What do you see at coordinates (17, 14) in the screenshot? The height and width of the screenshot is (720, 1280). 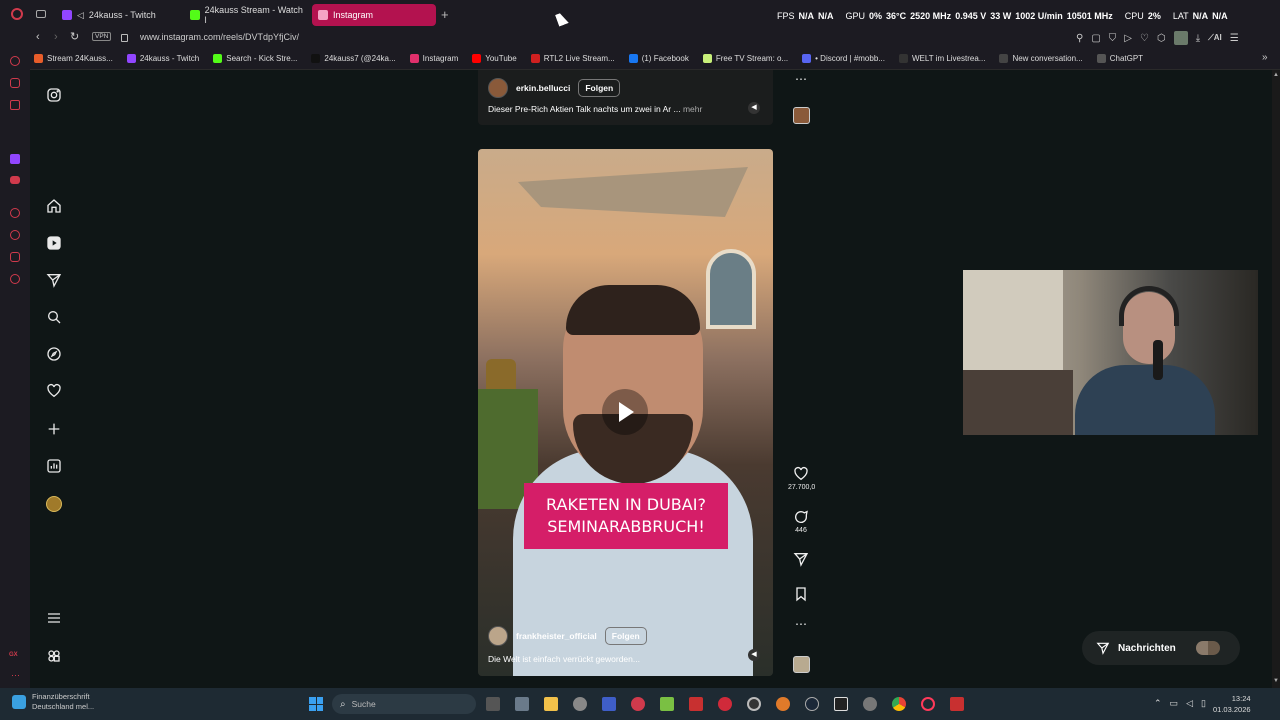 I see `opera-logo-icon` at bounding box center [17, 14].